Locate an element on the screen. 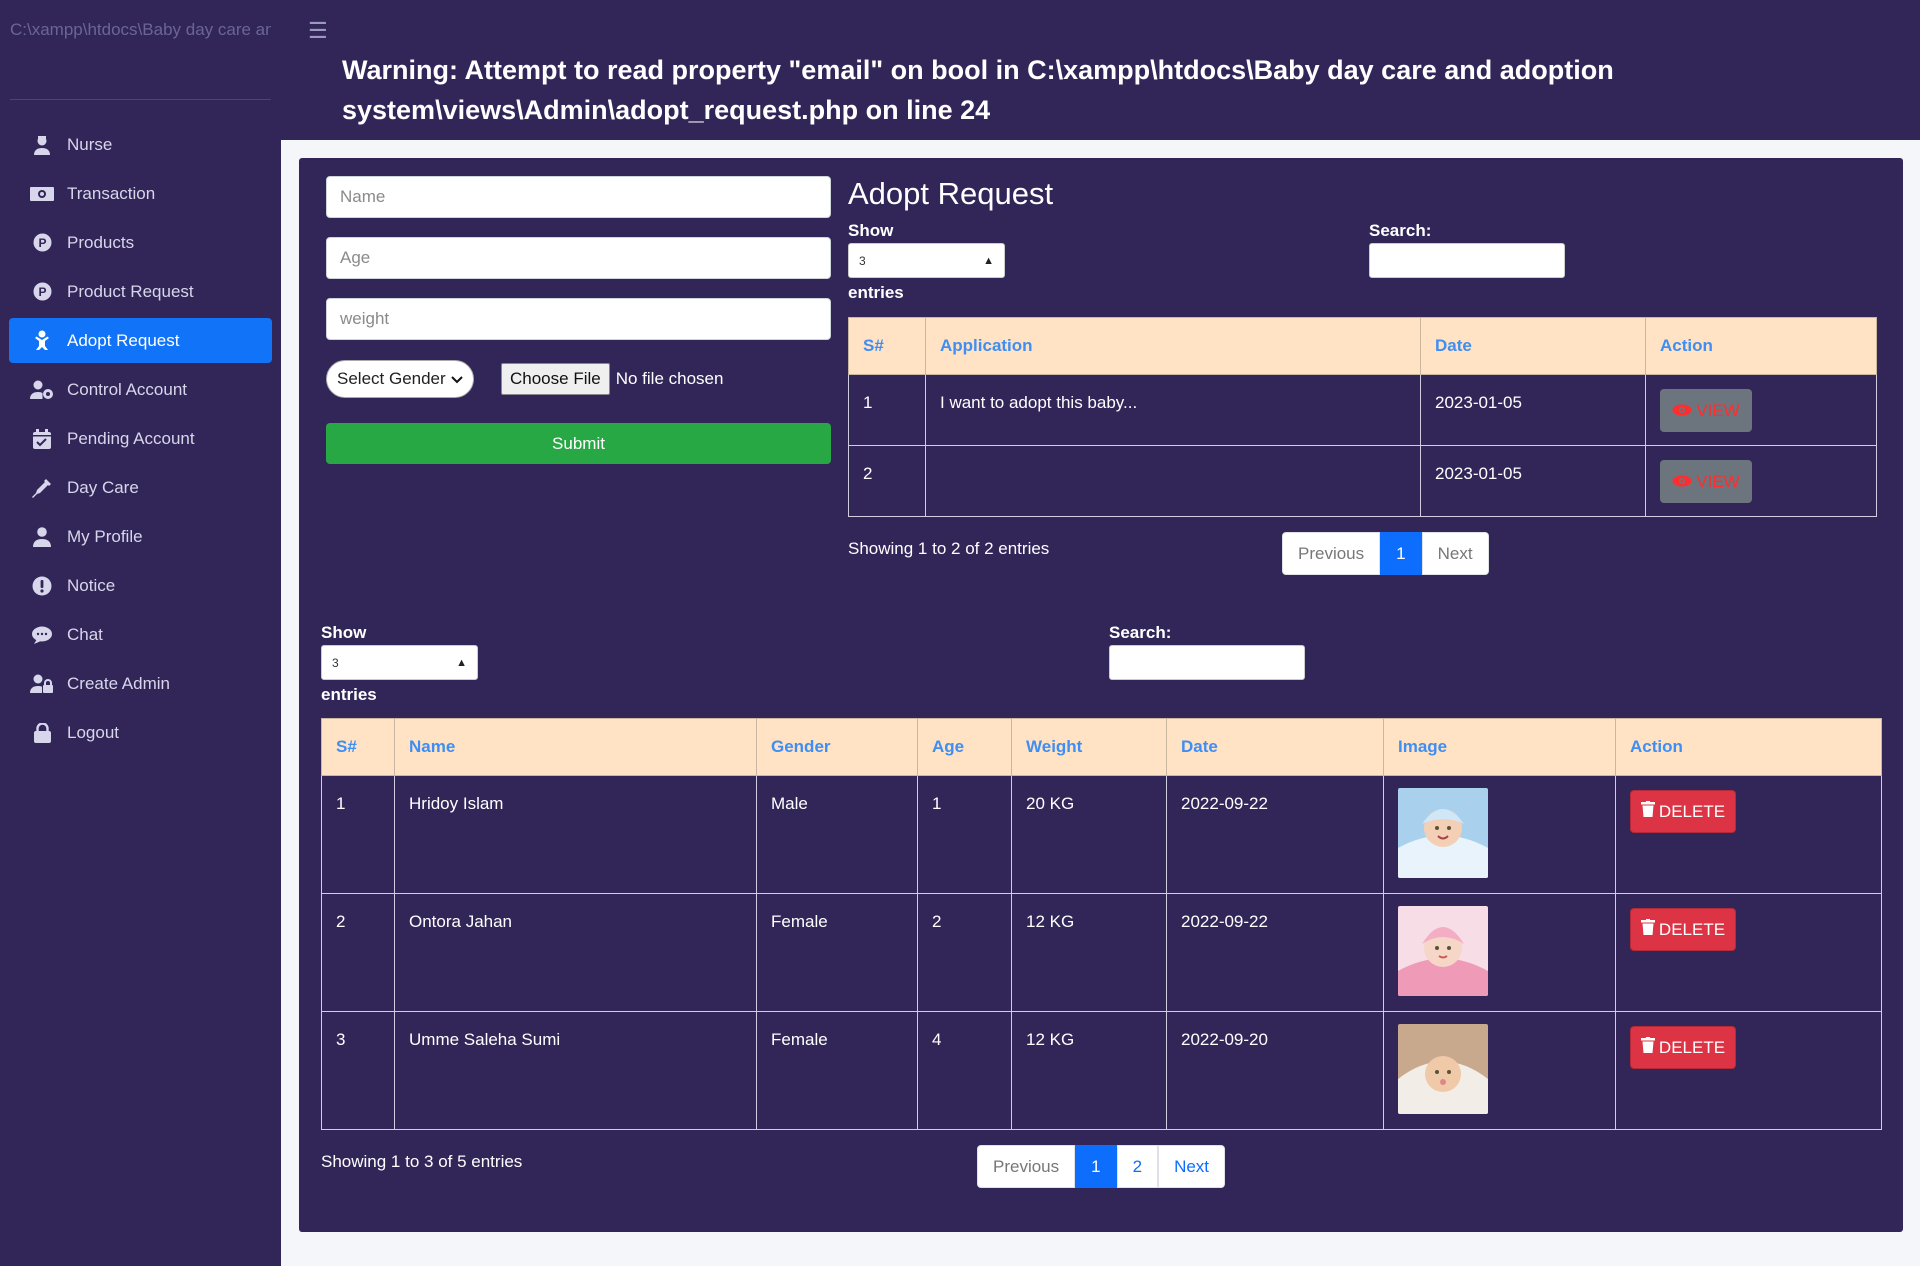  cell-age: 2 is located at coordinates (964, 952).